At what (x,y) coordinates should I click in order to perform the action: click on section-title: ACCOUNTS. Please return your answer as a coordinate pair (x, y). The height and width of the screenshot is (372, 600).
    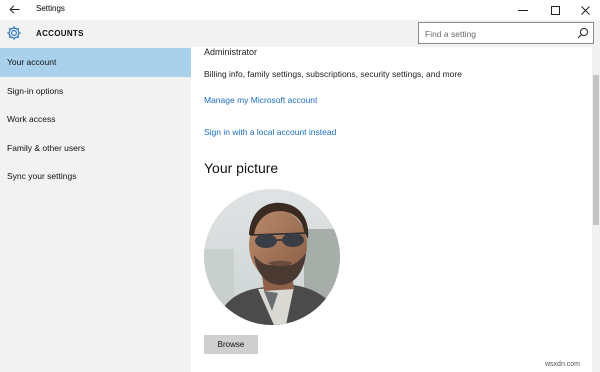
    Looking at the image, I should click on (60, 33).